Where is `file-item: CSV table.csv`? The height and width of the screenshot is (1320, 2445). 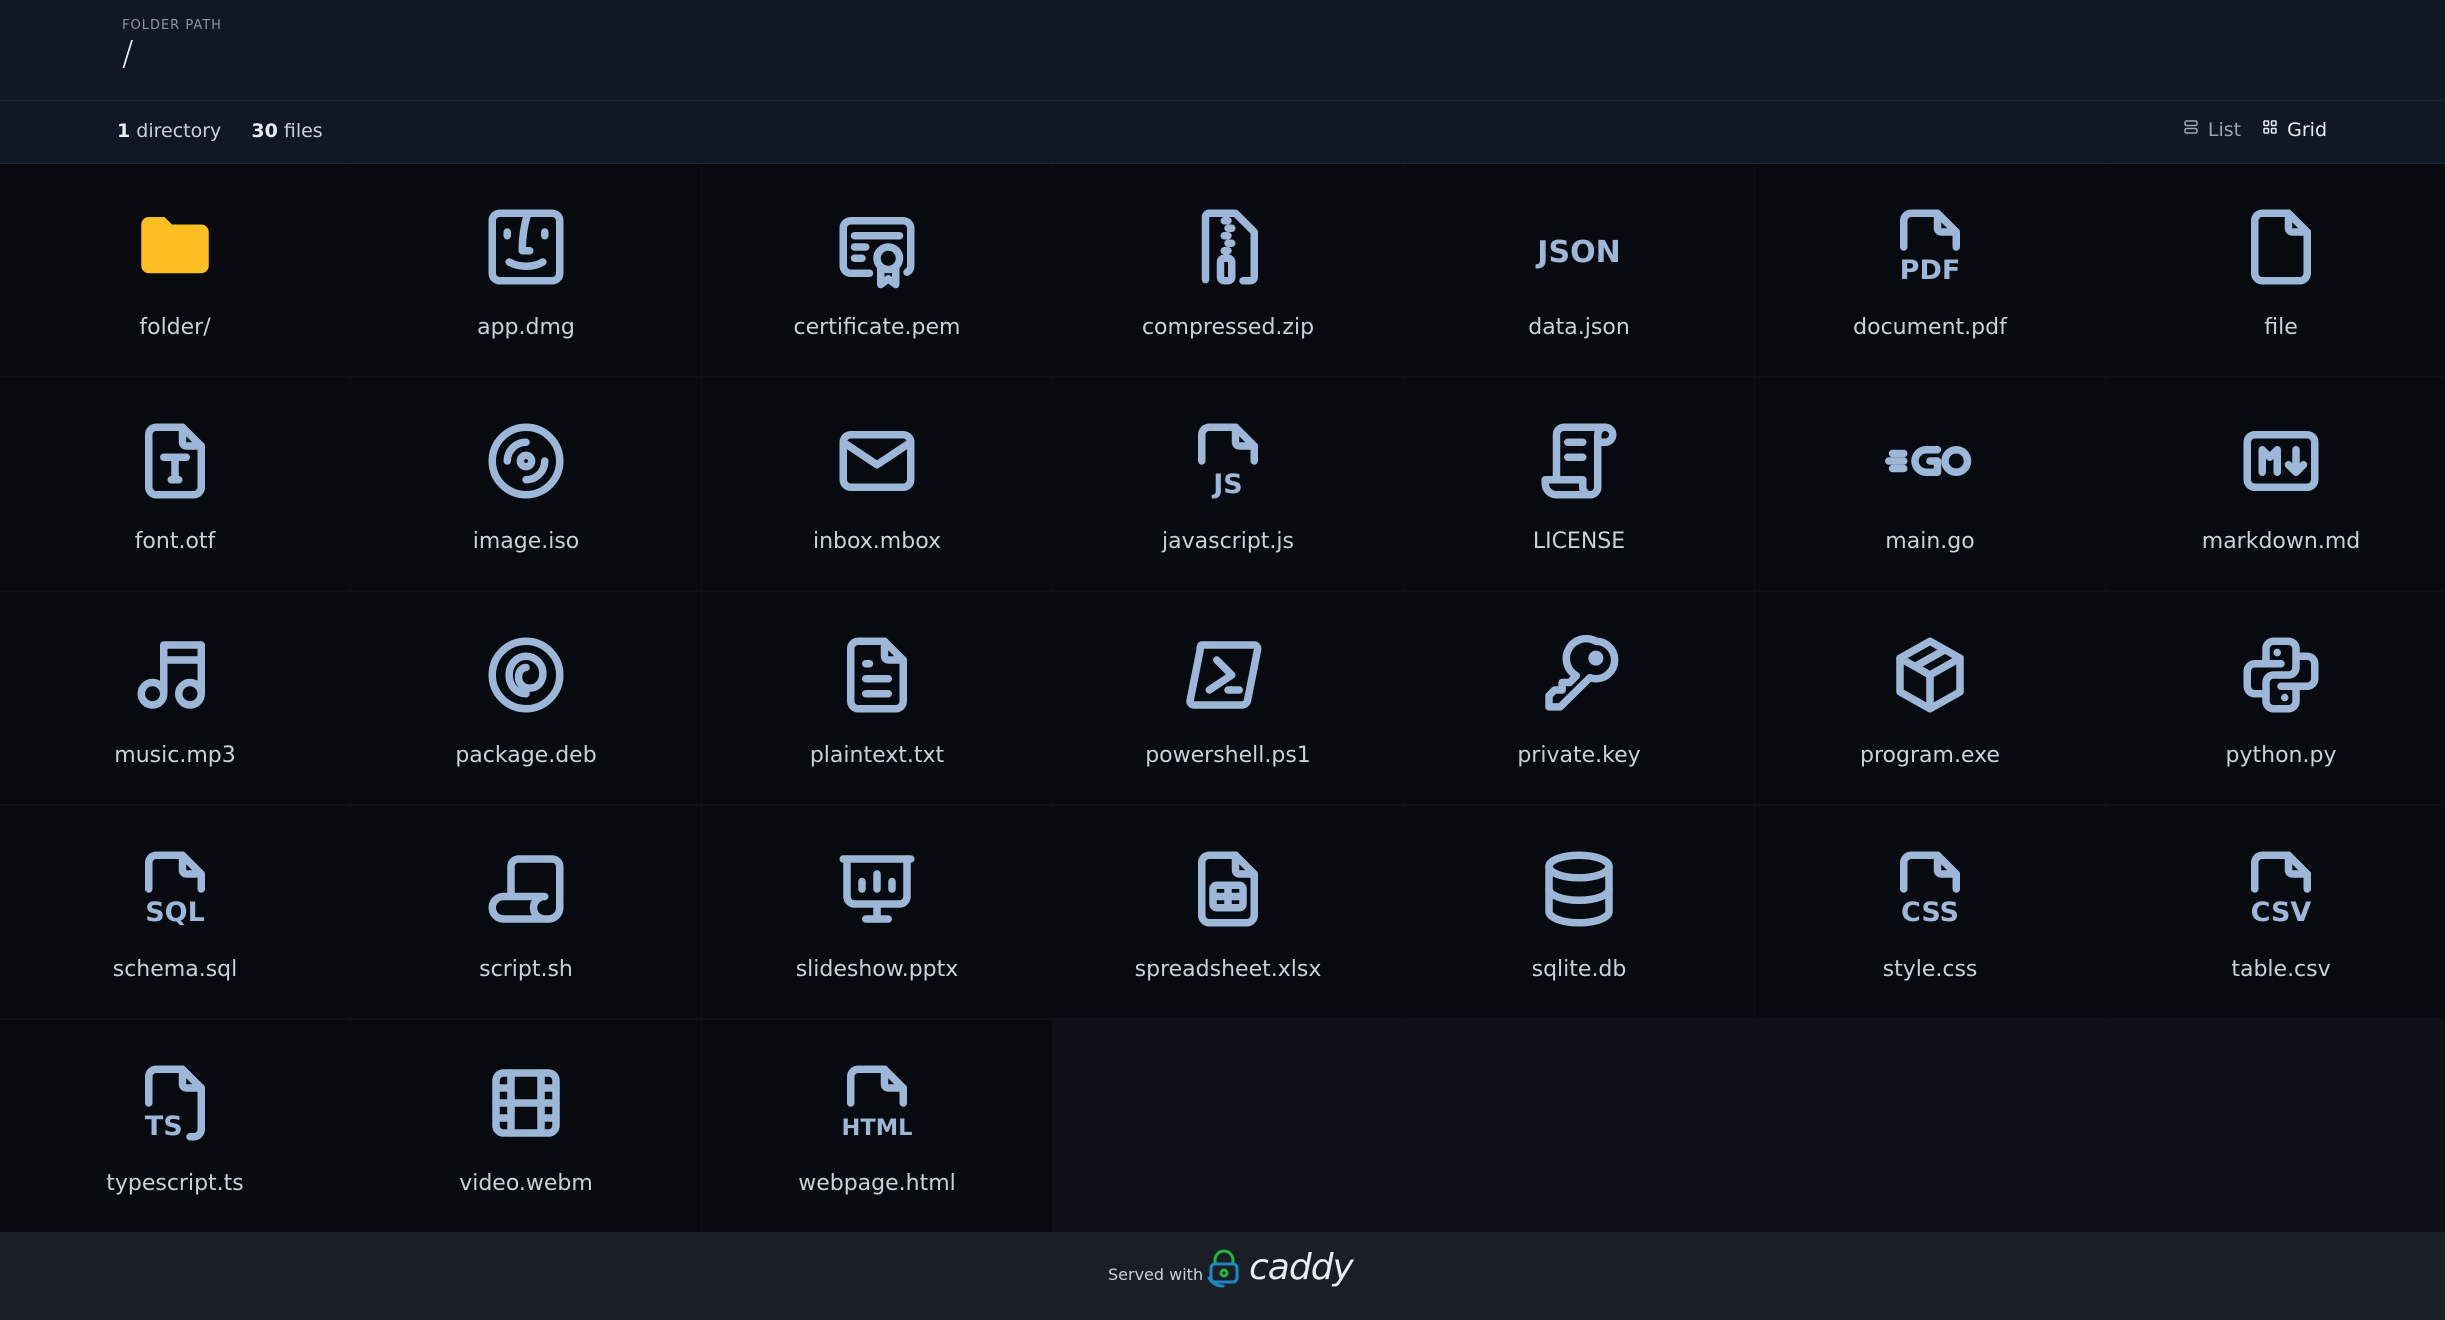
file-item: CSV table.csv is located at coordinates (2275, 912).